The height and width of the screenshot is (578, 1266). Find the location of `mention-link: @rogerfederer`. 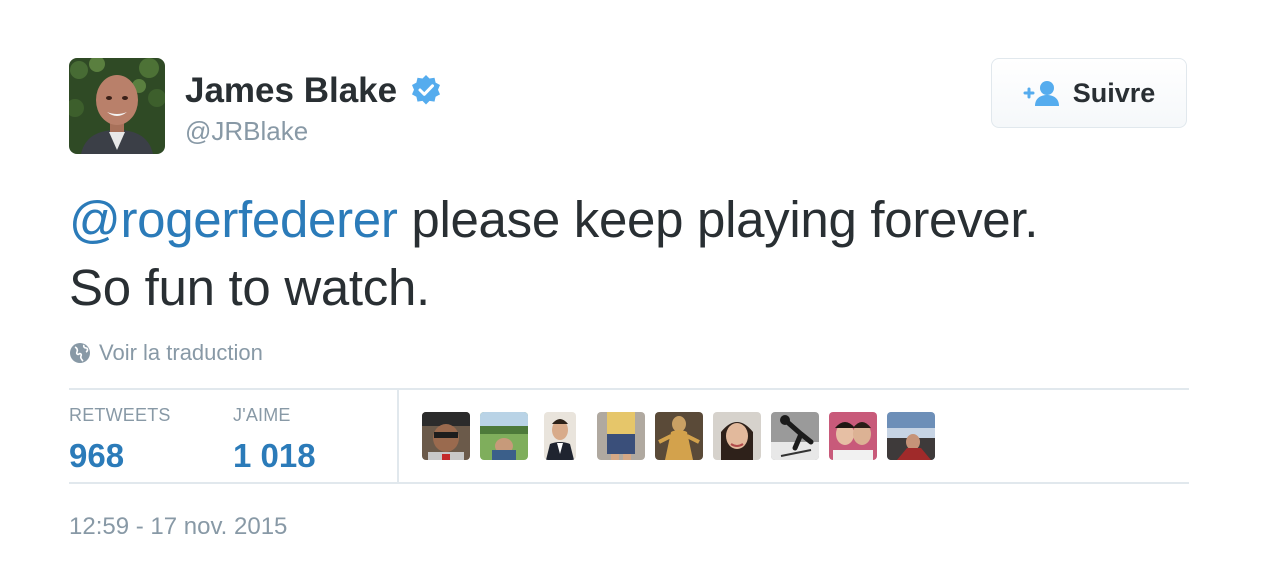

mention-link: @rogerfederer is located at coordinates (233, 219).